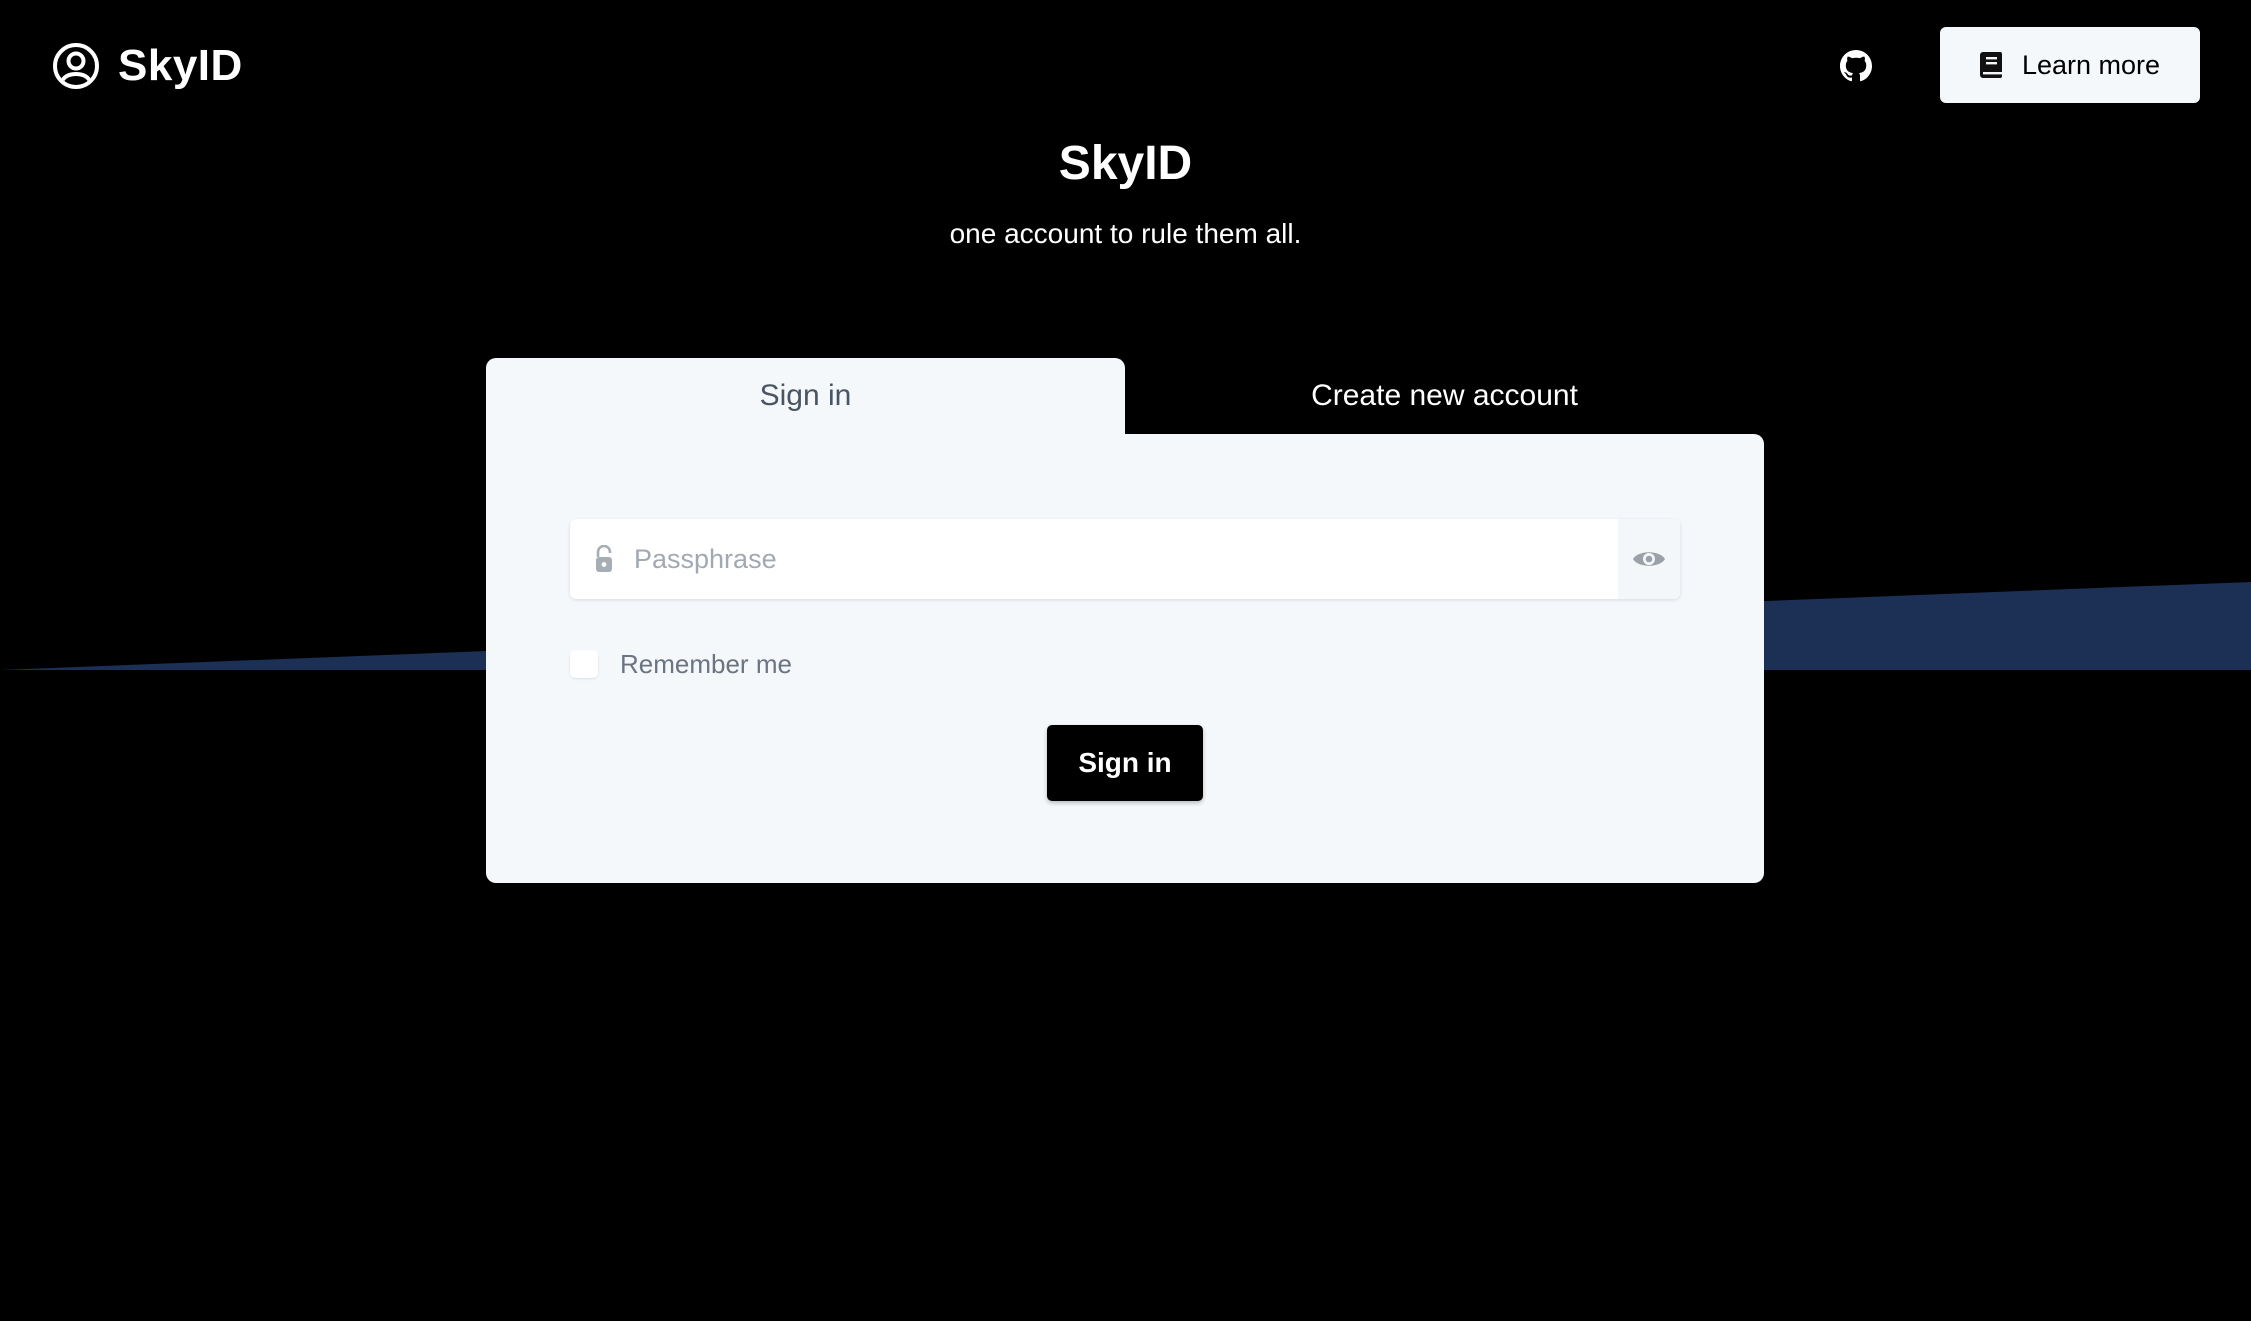 The height and width of the screenshot is (1321, 2251). What do you see at coordinates (1856, 66) in the screenshot?
I see `github-icon` at bounding box center [1856, 66].